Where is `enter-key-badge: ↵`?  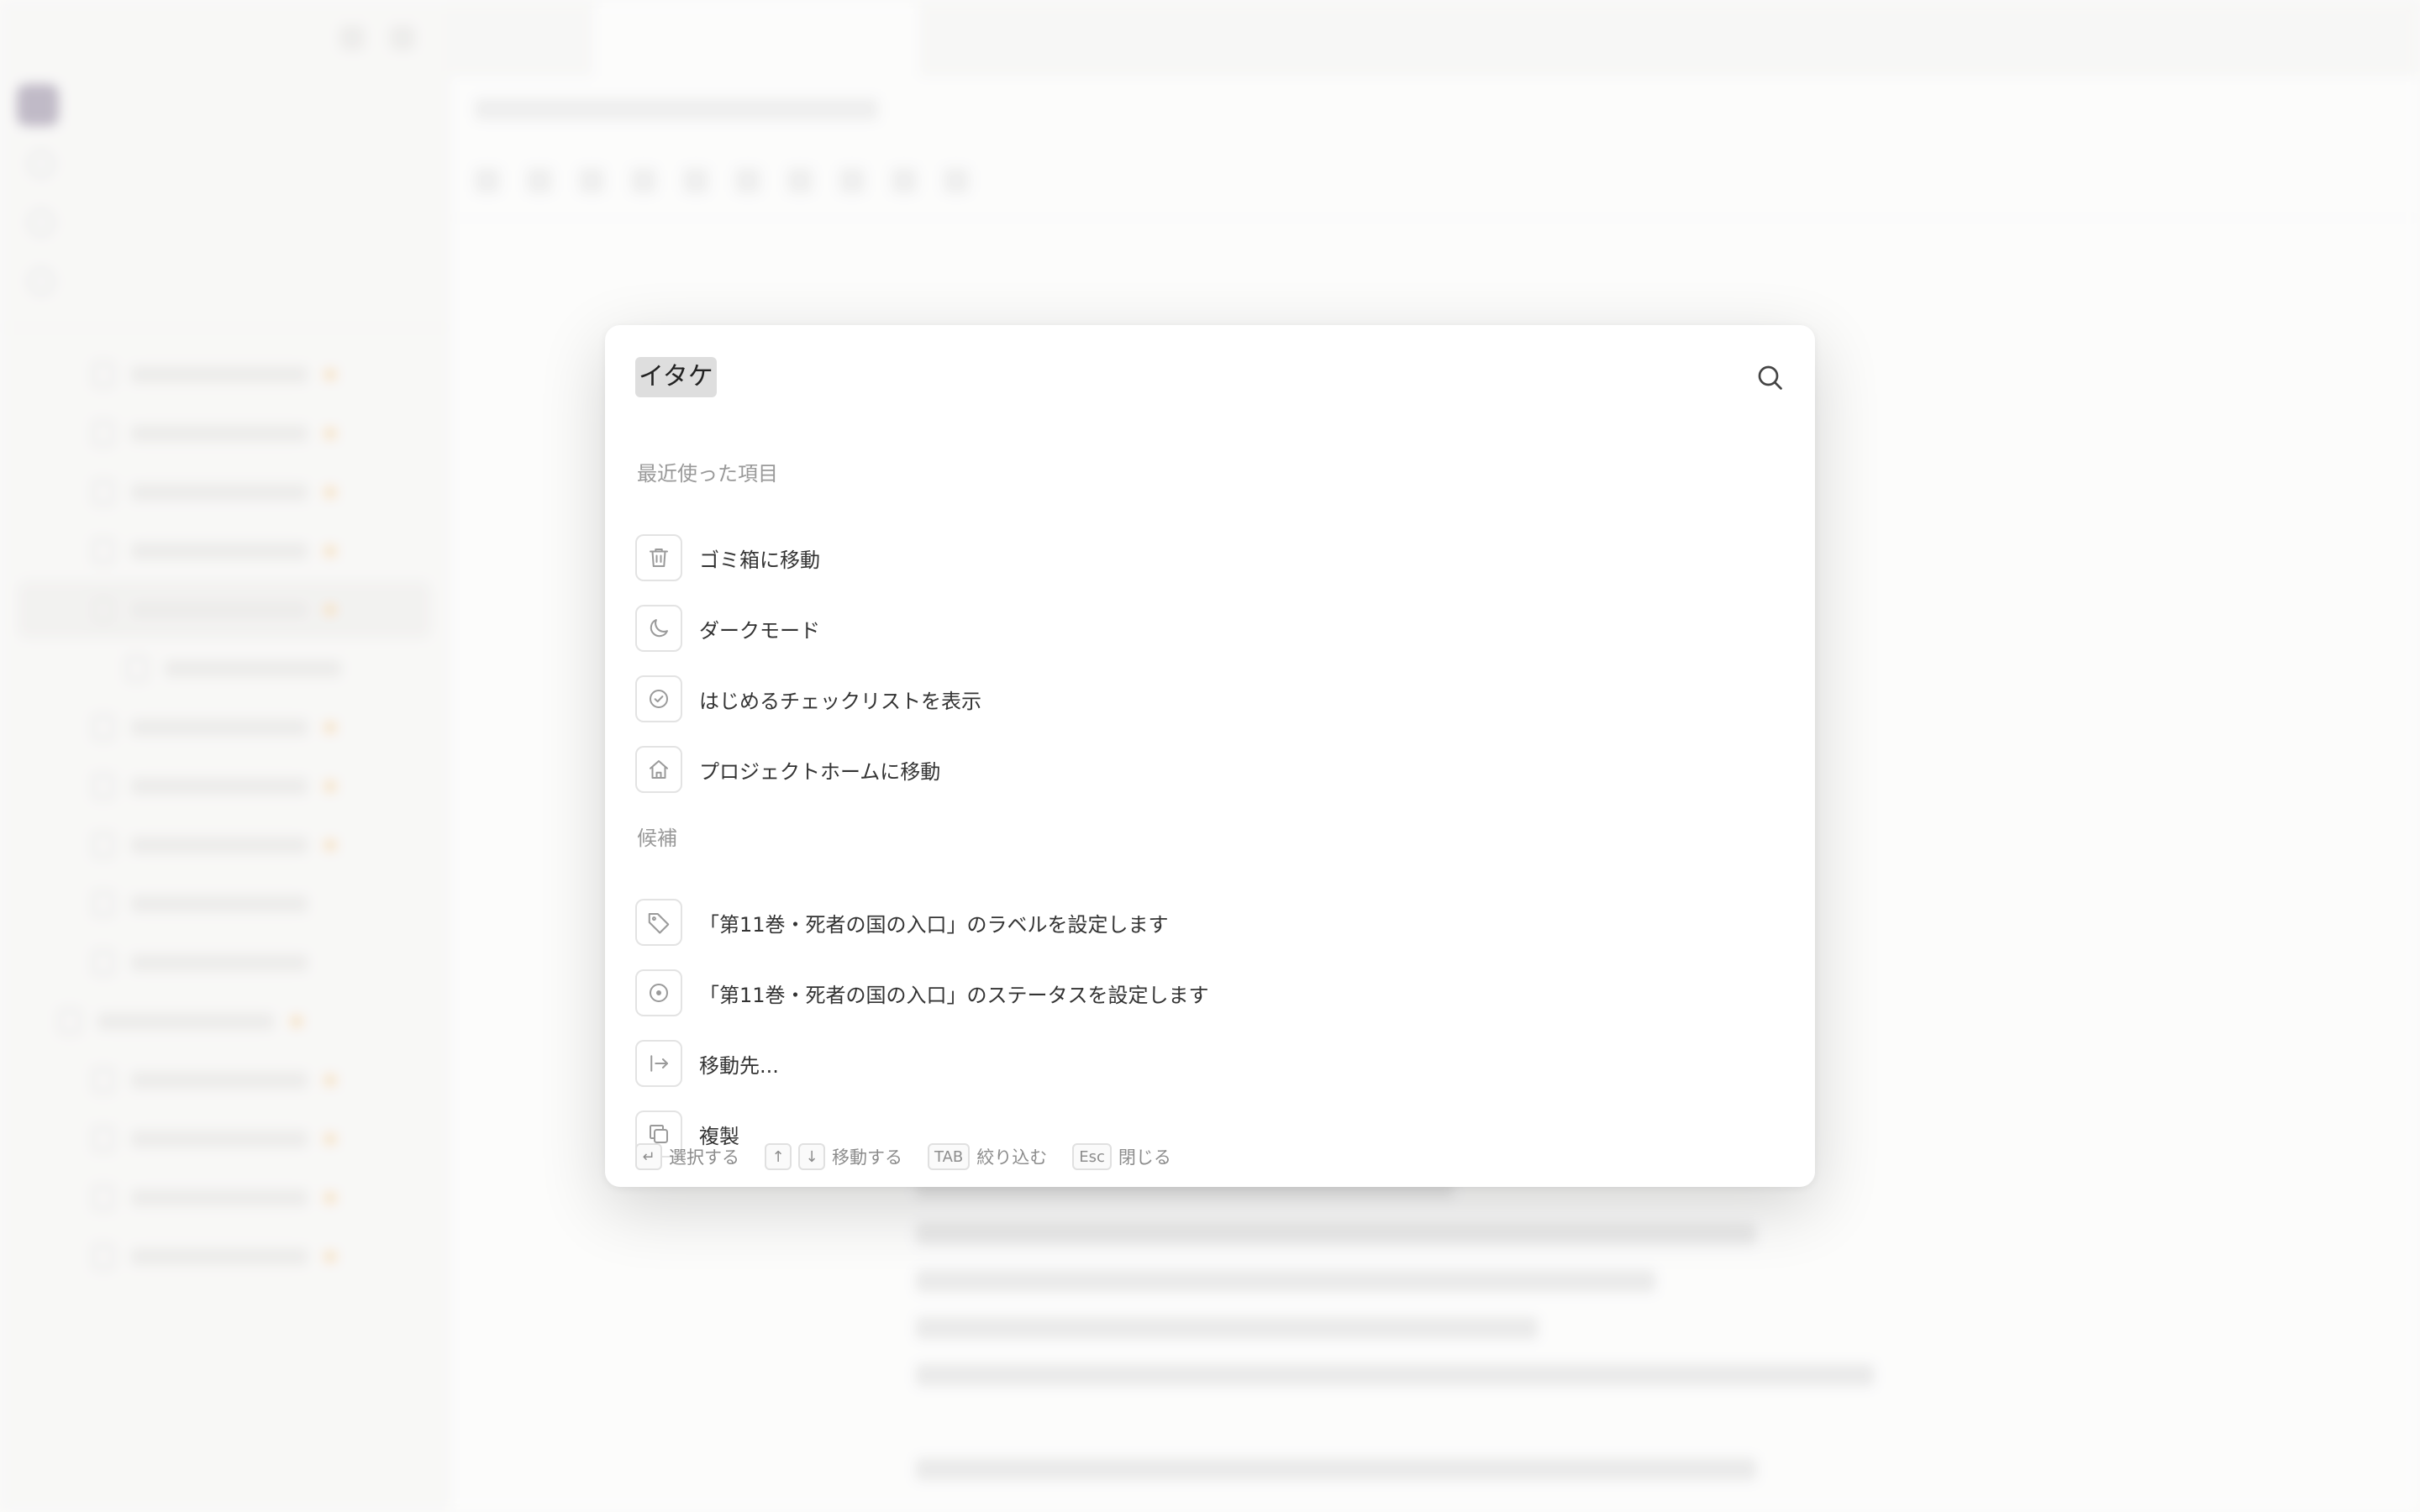
enter-key-badge: ↵ is located at coordinates (648, 1156).